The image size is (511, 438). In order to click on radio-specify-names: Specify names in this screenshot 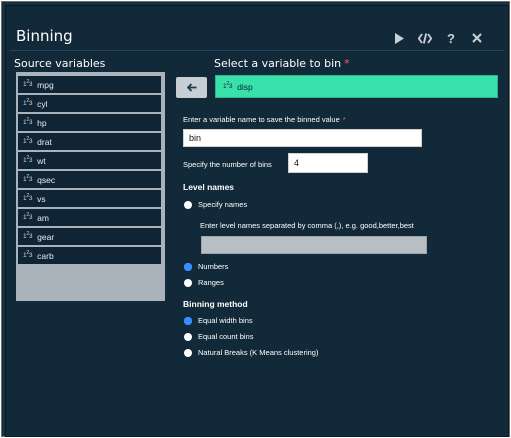, I will do `click(215, 204)`.